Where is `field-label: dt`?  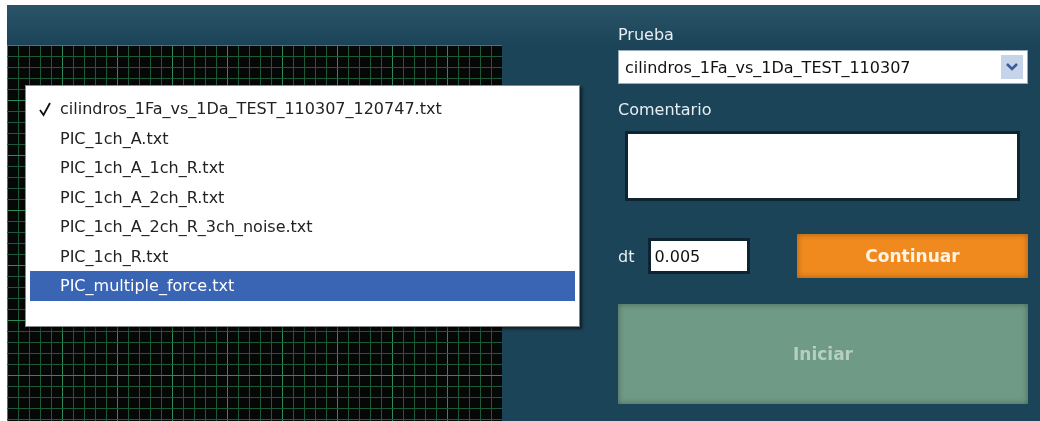 field-label: dt is located at coordinates (626, 256).